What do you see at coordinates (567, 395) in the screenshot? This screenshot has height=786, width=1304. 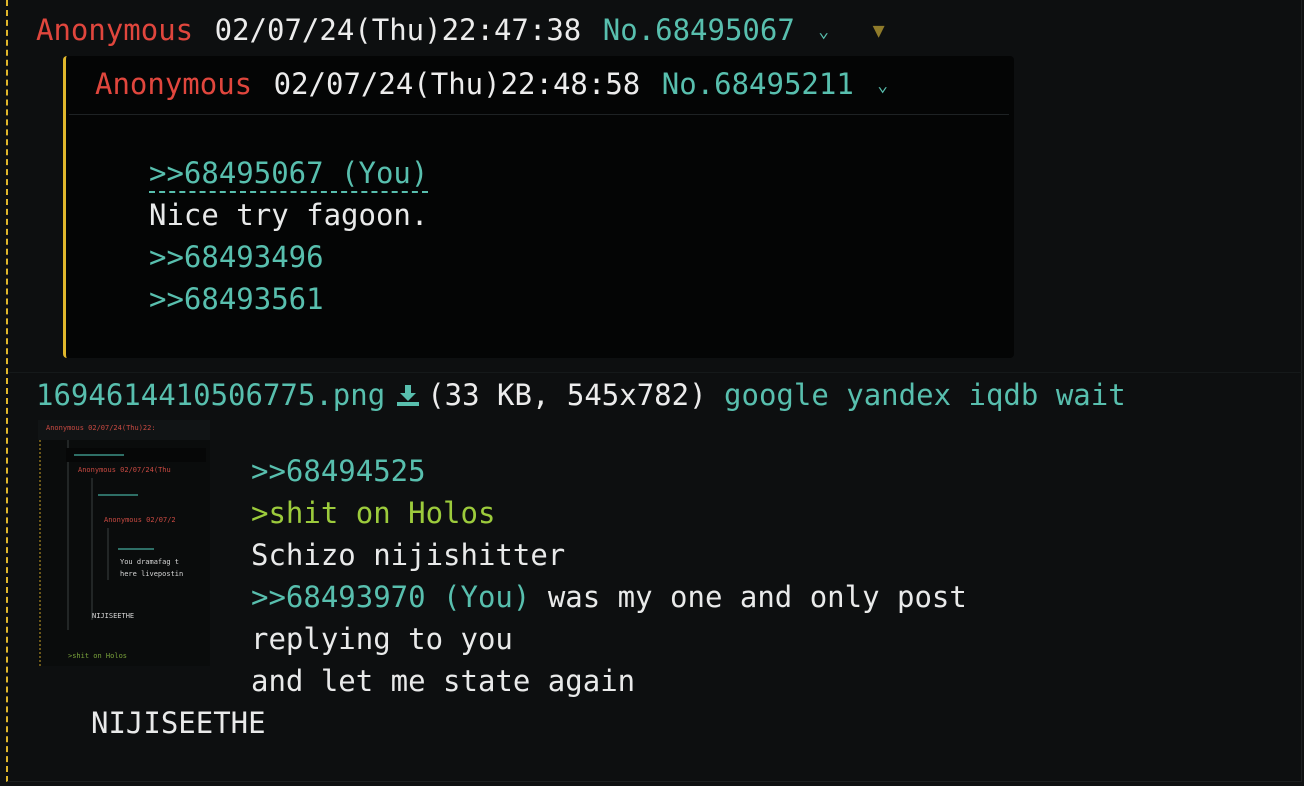 I see `file-meta: (33 KB, 545x782)` at bounding box center [567, 395].